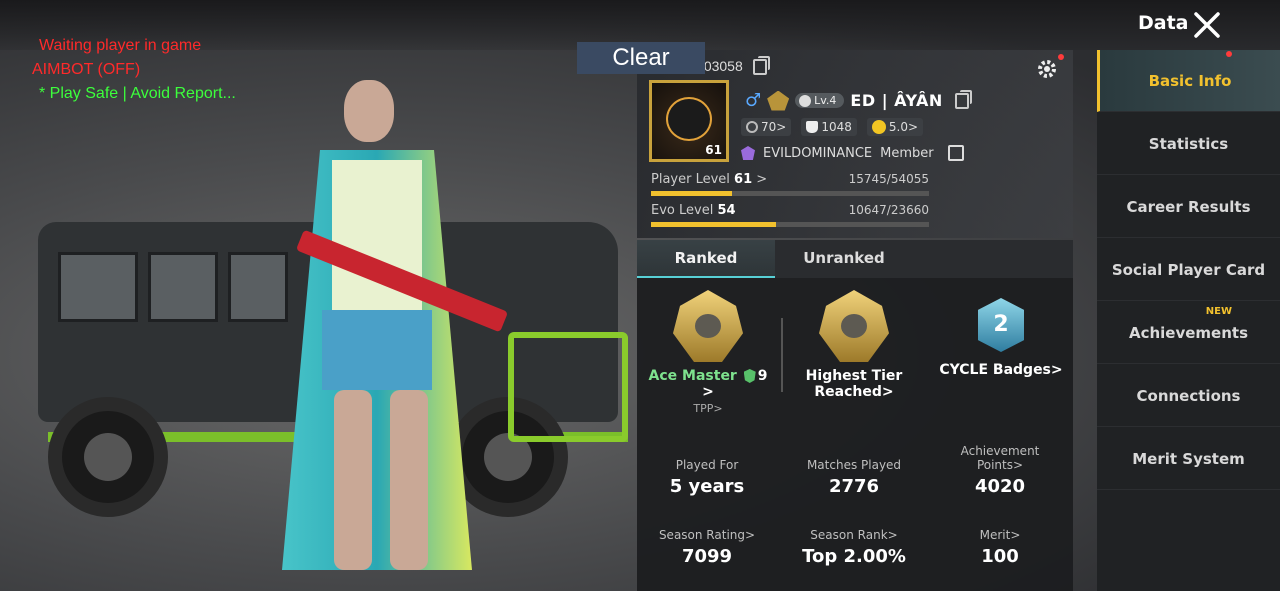 This screenshot has height=591, width=1280. What do you see at coordinates (743, 179) in the screenshot?
I see `player-level-value: 61` at bounding box center [743, 179].